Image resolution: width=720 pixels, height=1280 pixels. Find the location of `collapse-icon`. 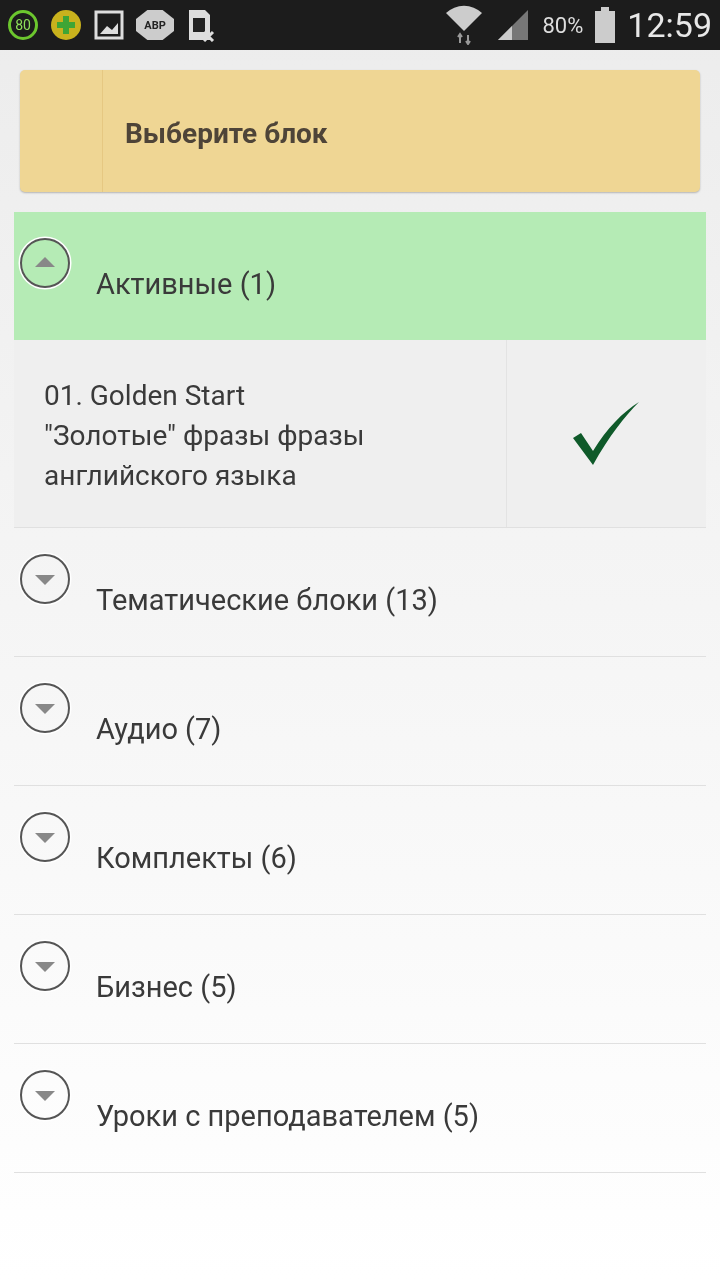

collapse-icon is located at coordinates (45, 263).